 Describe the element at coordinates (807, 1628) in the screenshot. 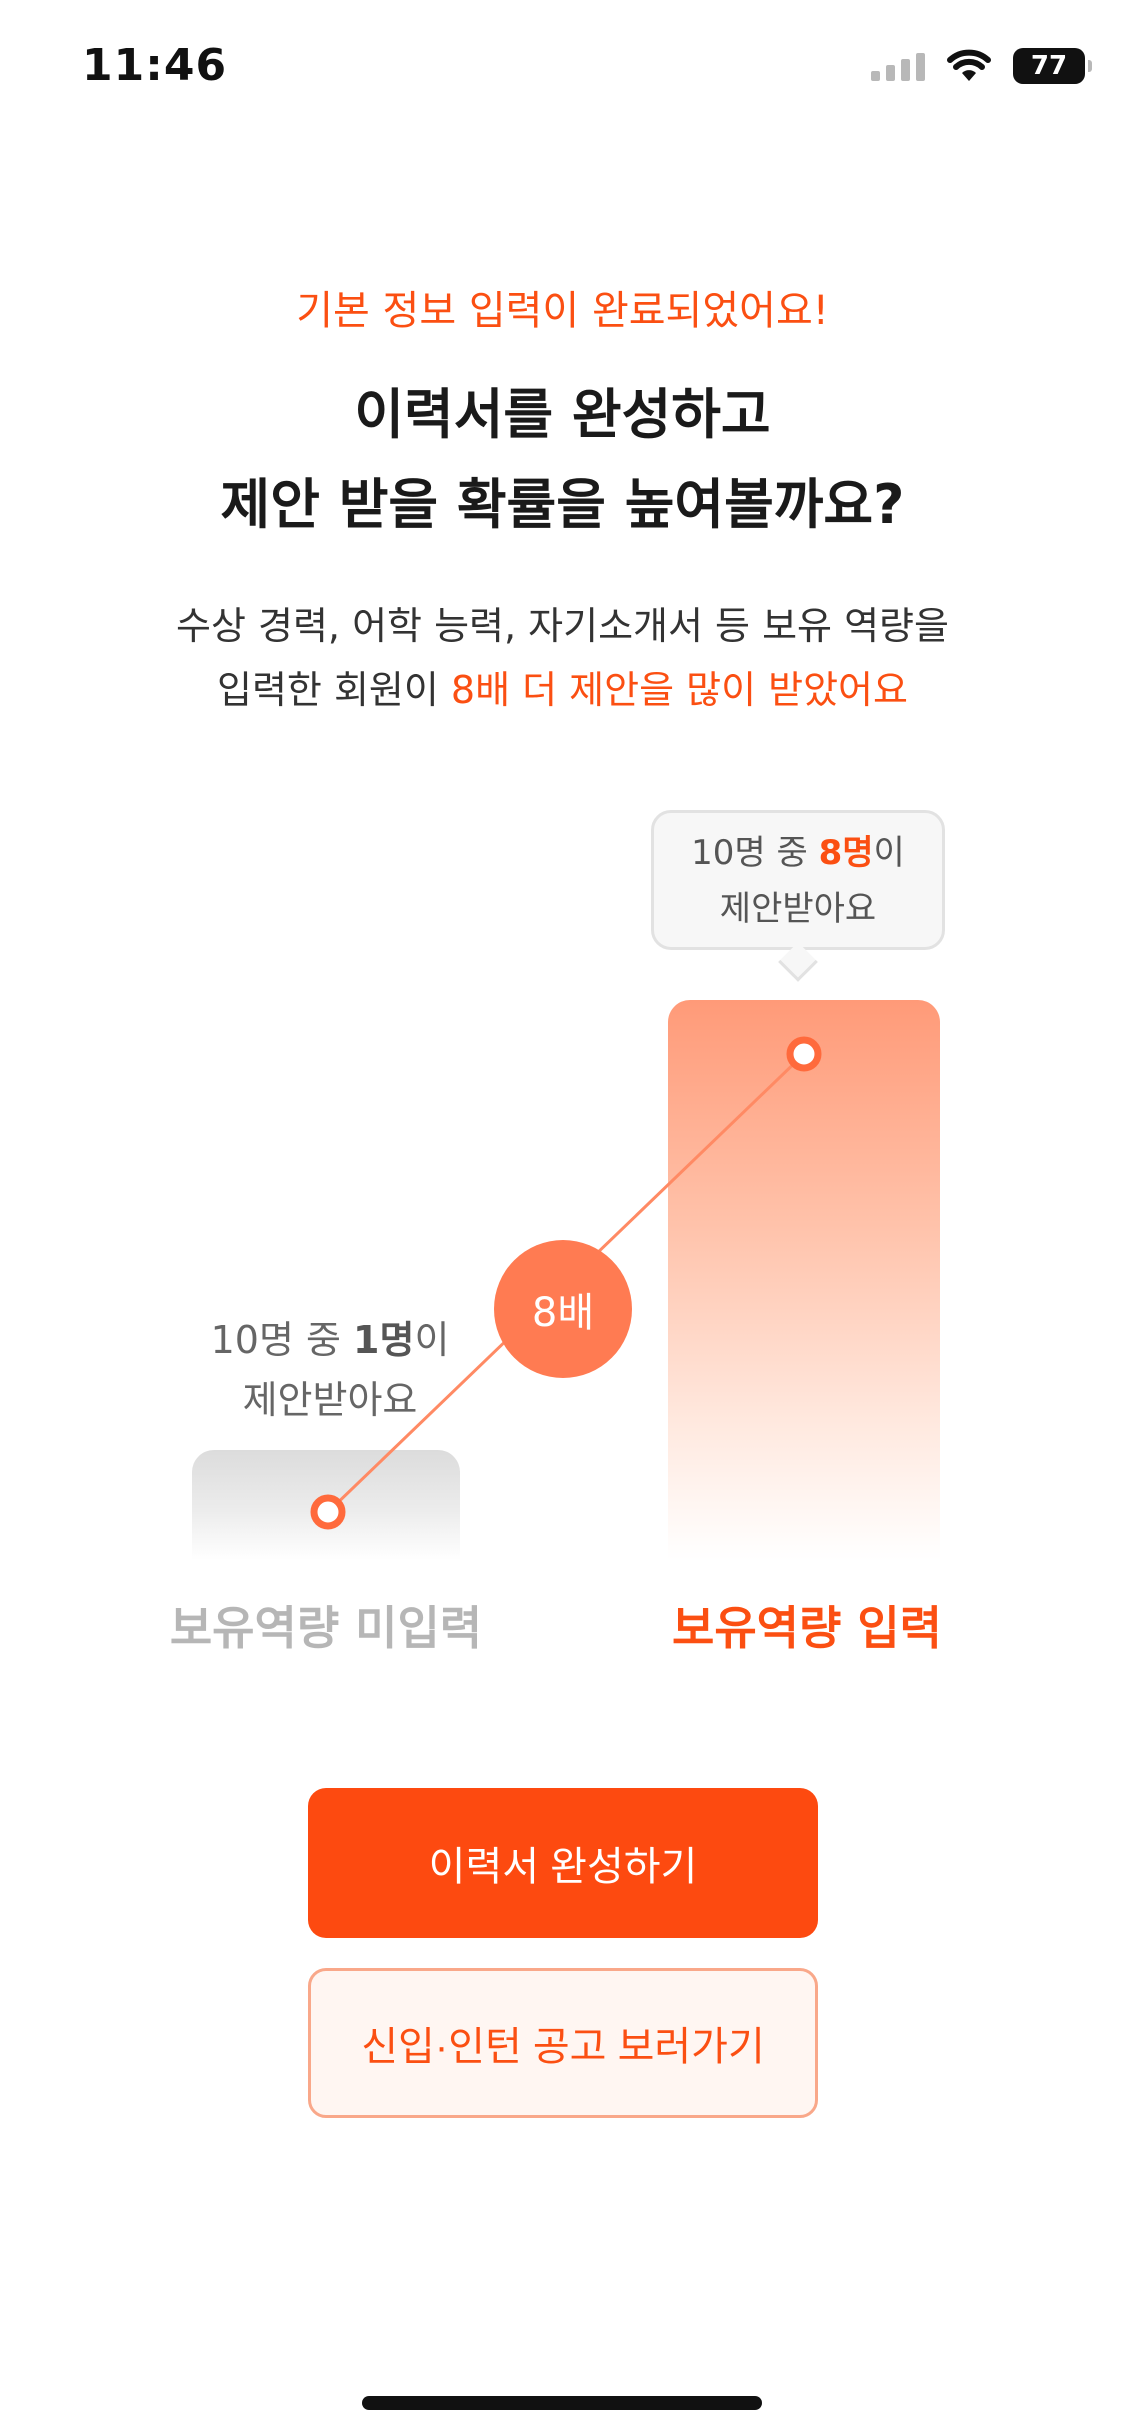

I see `category-label-with: 보유역량 입력` at that location.